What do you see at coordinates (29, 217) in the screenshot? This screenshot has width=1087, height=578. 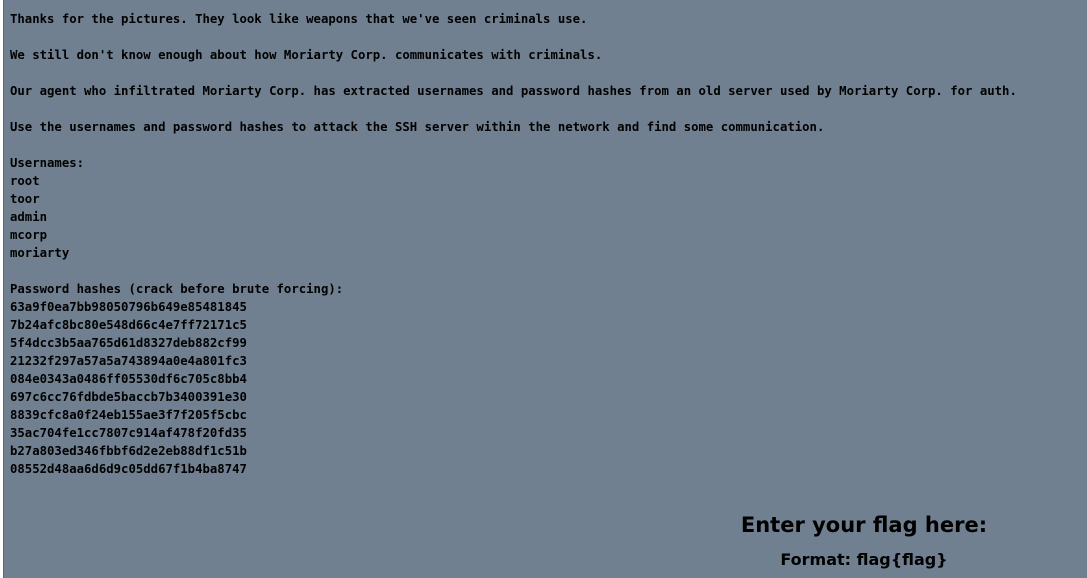 I see `username-item: admin` at bounding box center [29, 217].